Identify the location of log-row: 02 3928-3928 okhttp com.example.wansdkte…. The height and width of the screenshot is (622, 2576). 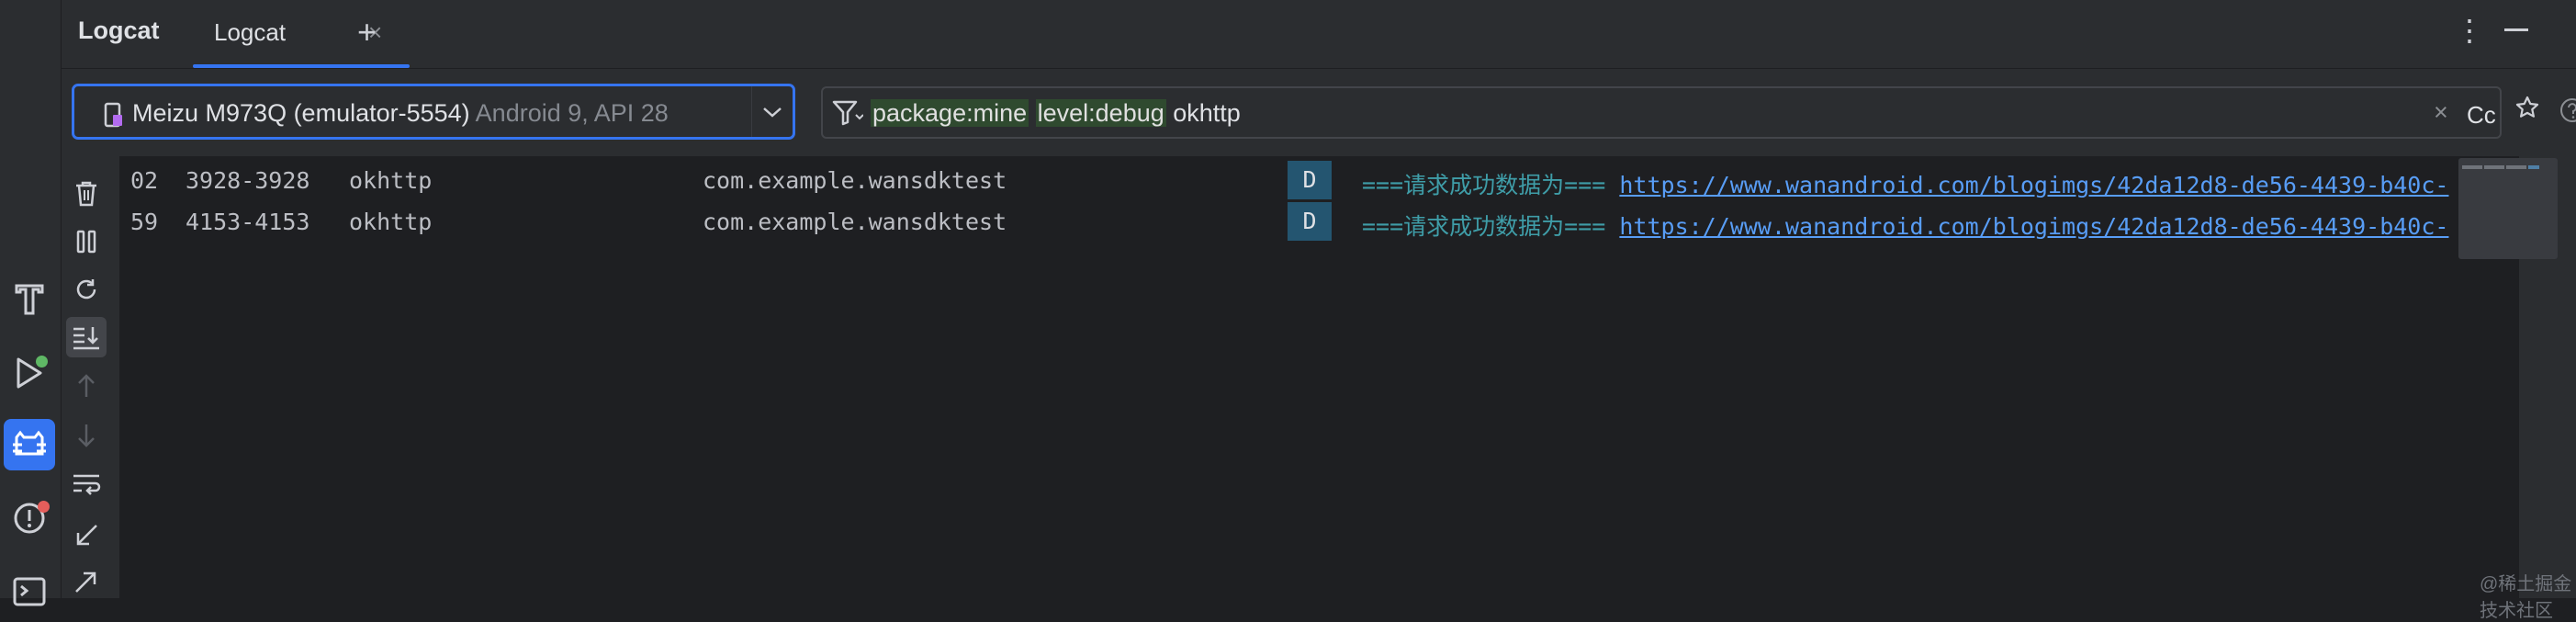
(1319, 180).